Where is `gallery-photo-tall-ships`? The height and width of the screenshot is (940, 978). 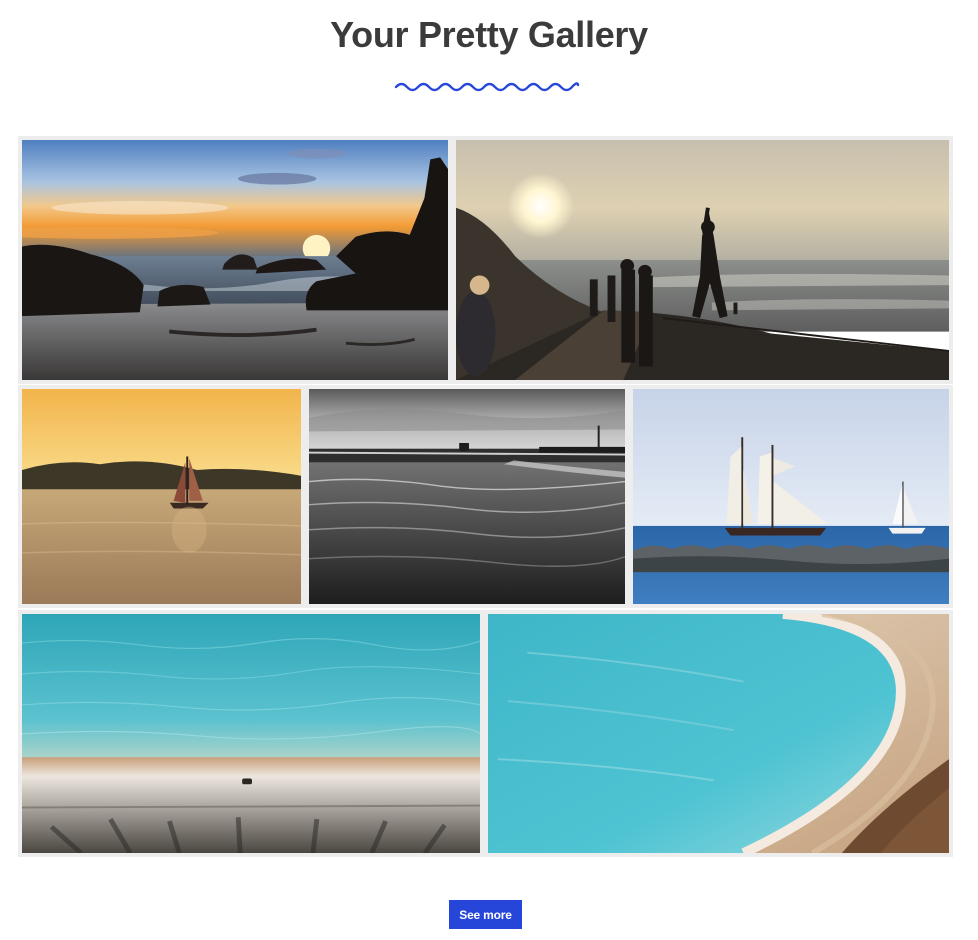
gallery-photo-tall-ships is located at coordinates (791, 496).